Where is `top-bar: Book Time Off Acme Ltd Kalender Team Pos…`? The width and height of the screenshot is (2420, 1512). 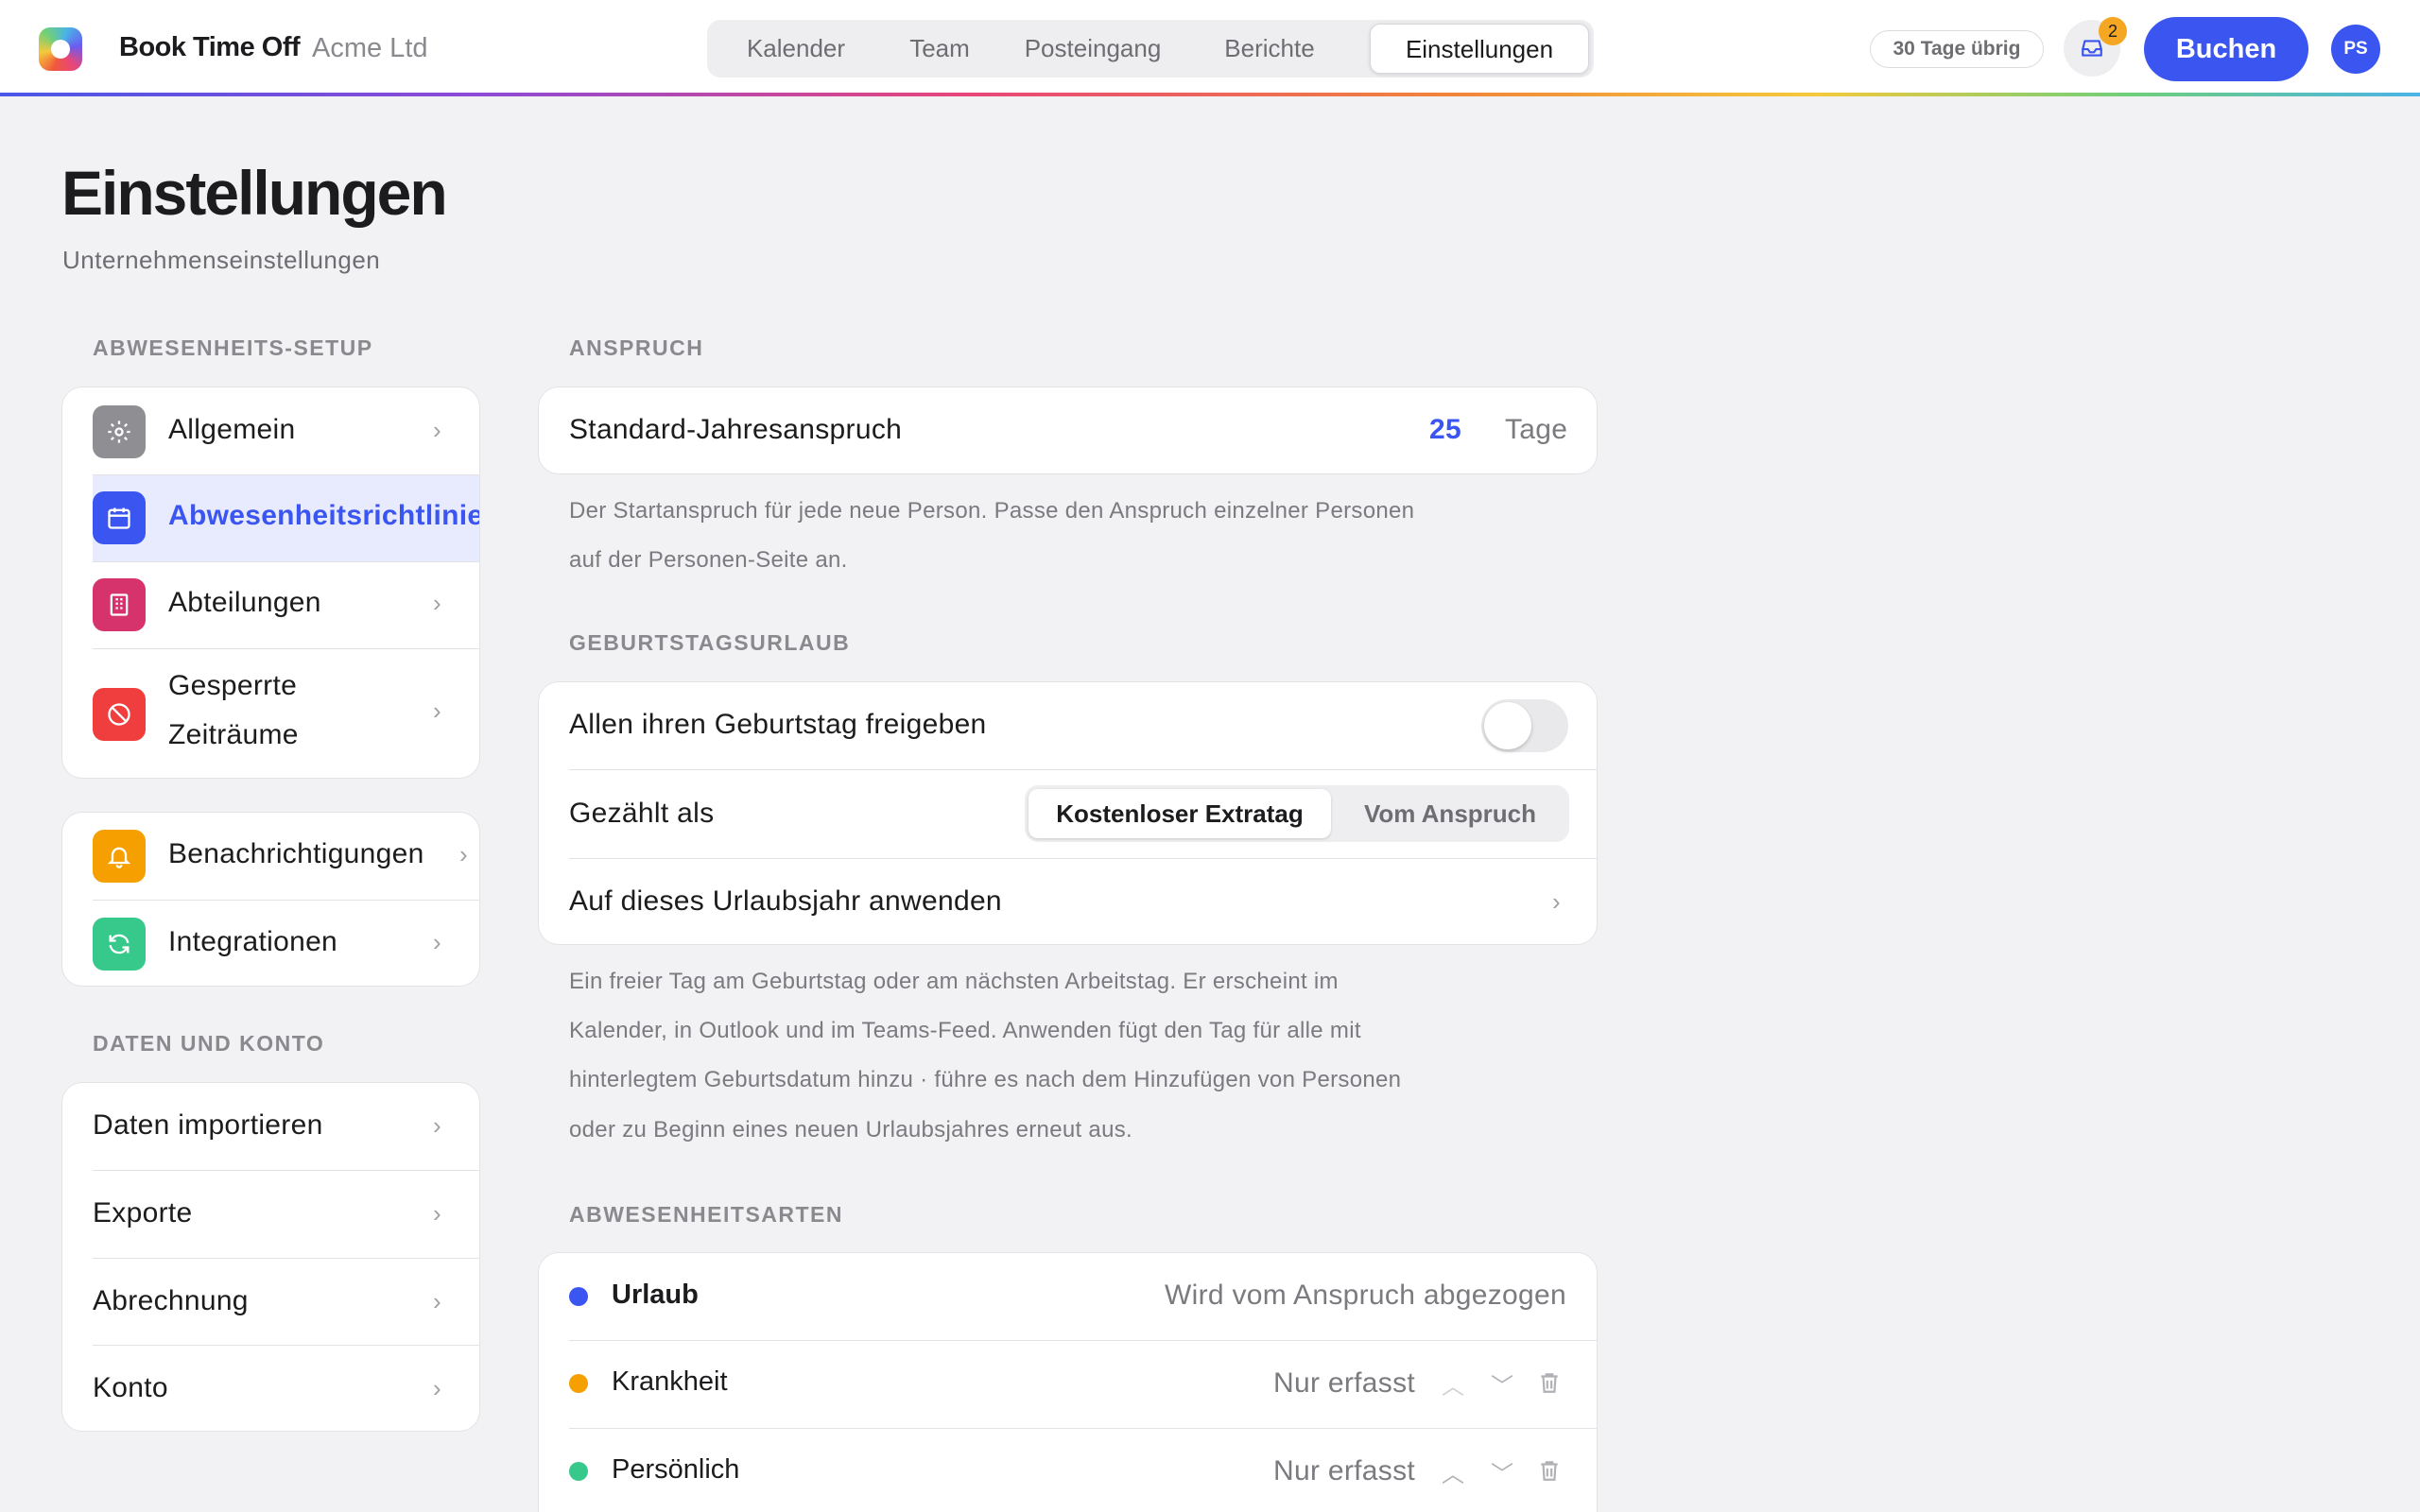
top-bar: Book Time Off Acme Ltd Kalender Team Pos… is located at coordinates (1210, 48).